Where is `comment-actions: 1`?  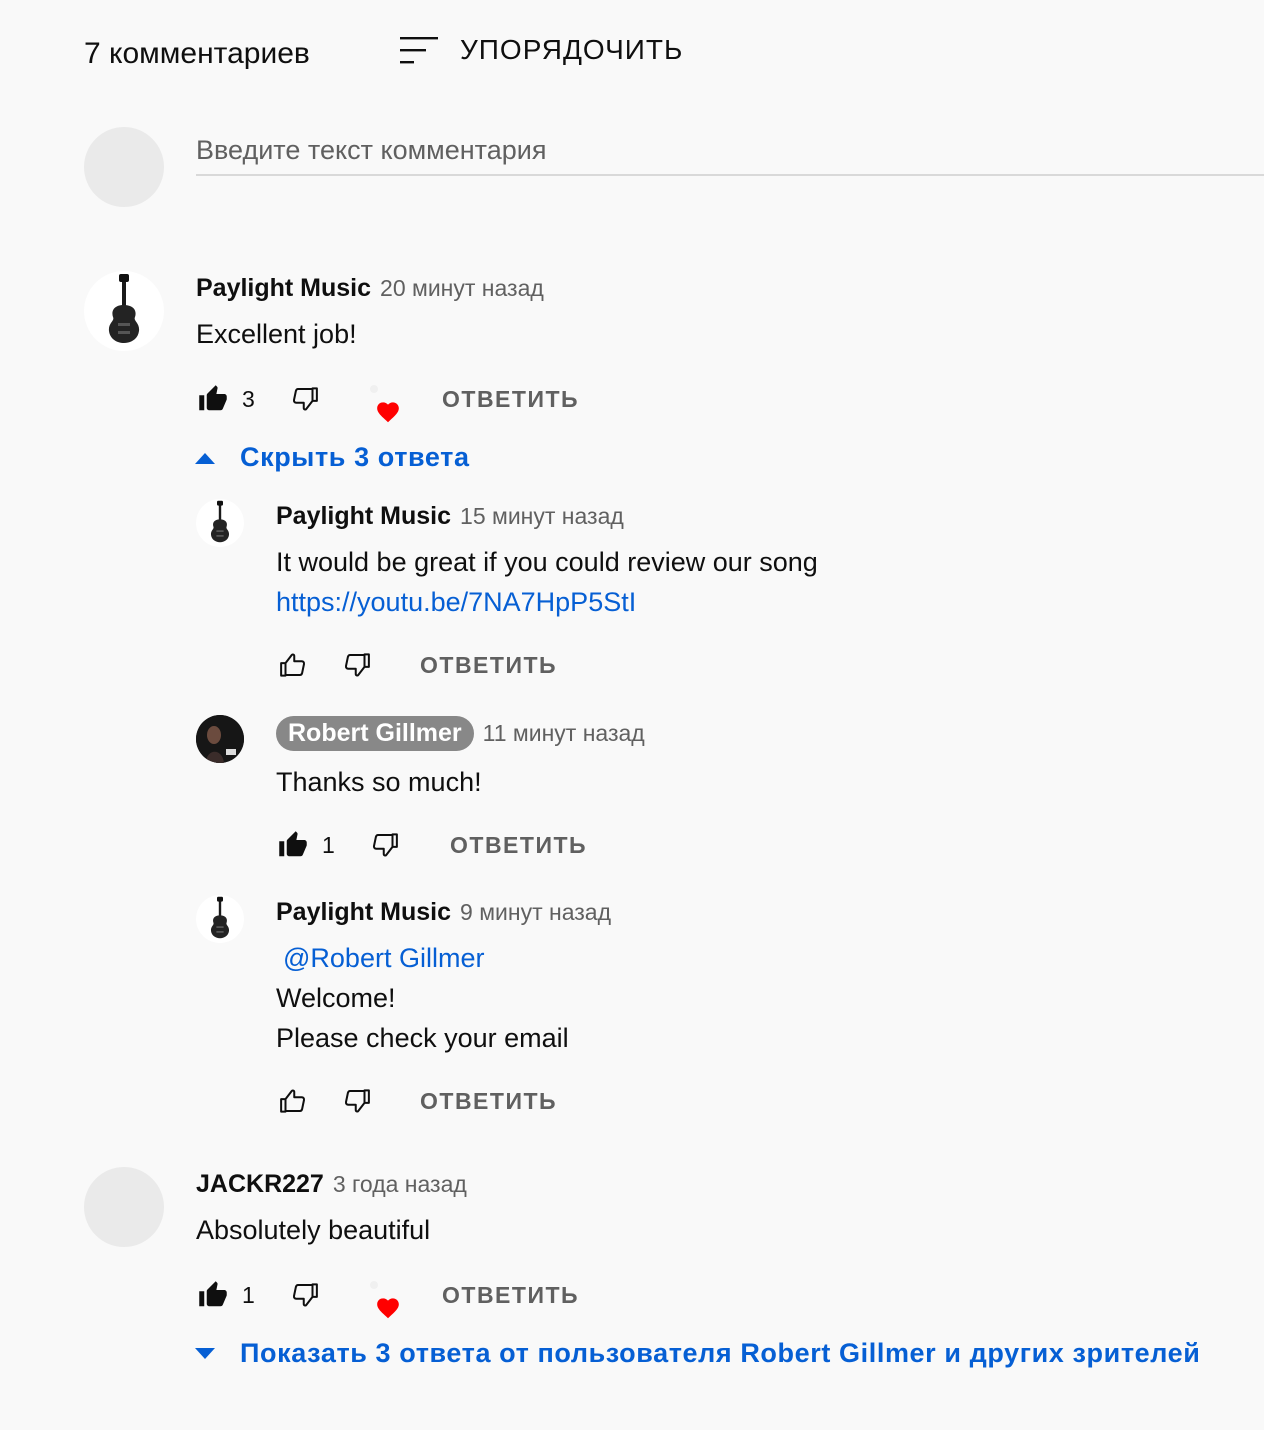 comment-actions: 1 is located at coordinates (225, 1295).